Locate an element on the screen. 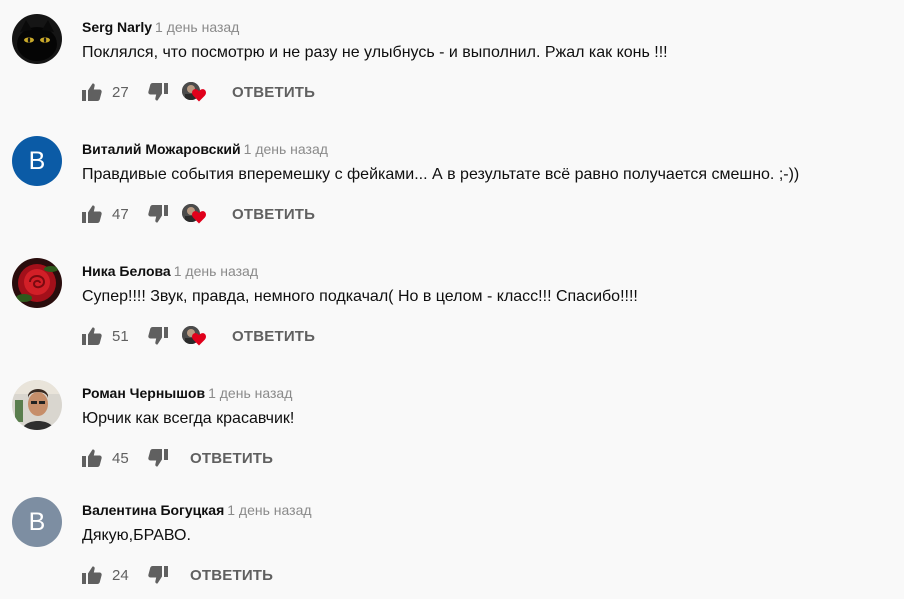 This screenshot has width=904, height=599. comment-actions: 51 ОТВЕТИТЬ is located at coordinates (198, 336).